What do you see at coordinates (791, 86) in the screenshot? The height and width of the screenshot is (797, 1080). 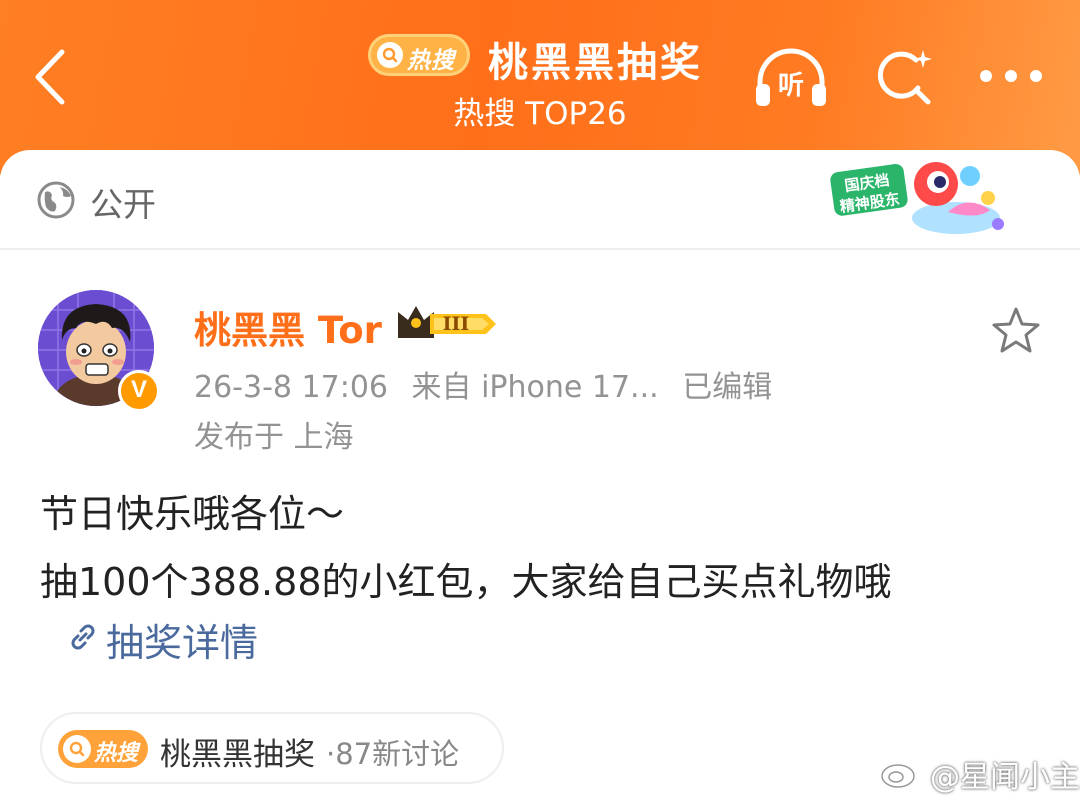 I see `svg-text: 听` at bounding box center [791, 86].